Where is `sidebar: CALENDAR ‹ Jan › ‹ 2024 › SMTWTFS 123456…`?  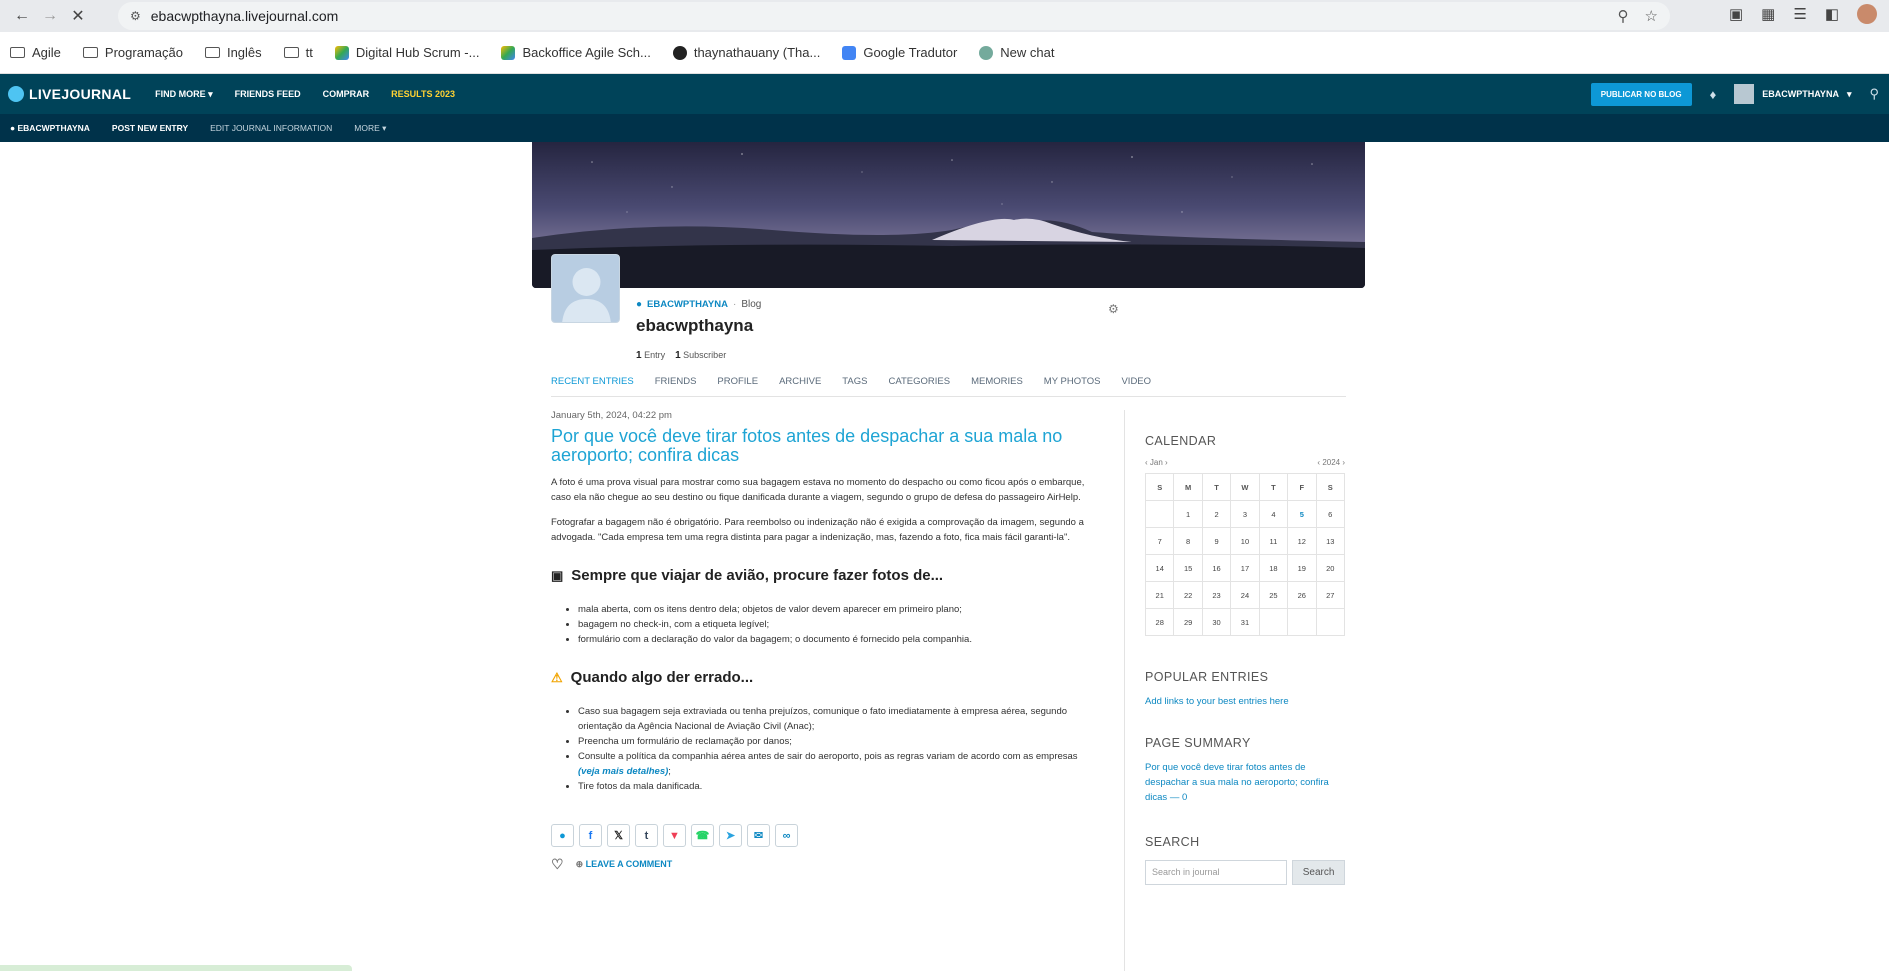
sidebar: CALENDAR ‹ Jan › ‹ 2024 › SMTWTFS 123456… is located at coordinates (1245, 659).